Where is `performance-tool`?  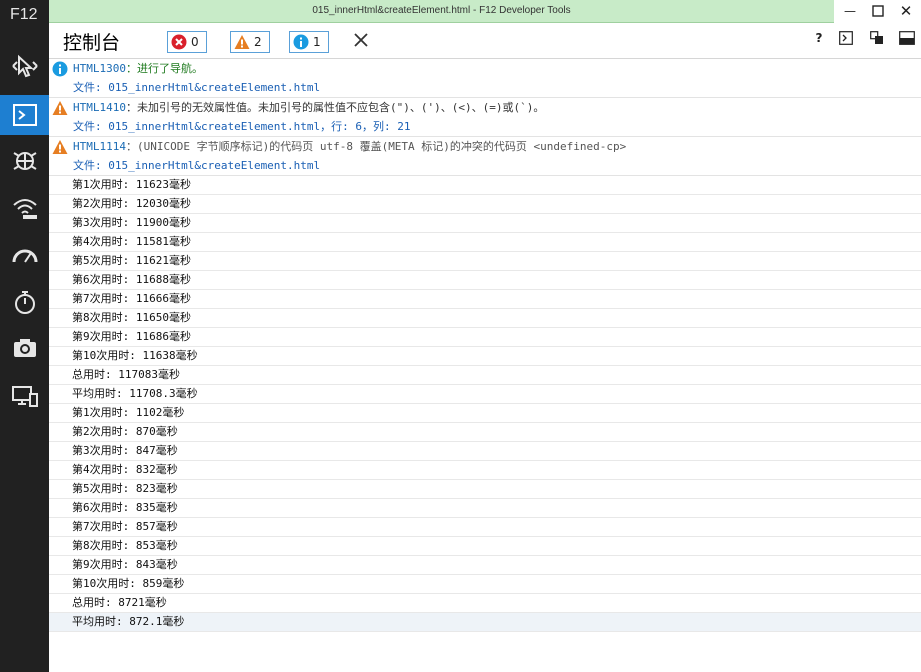
performance-tool is located at coordinates (24, 255).